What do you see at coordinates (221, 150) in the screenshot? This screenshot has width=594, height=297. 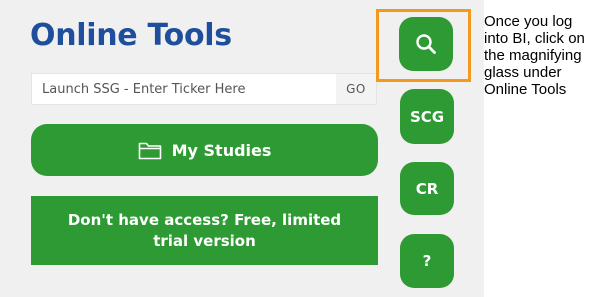 I see `my-studies-label: My Studies` at bounding box center [221, 150].